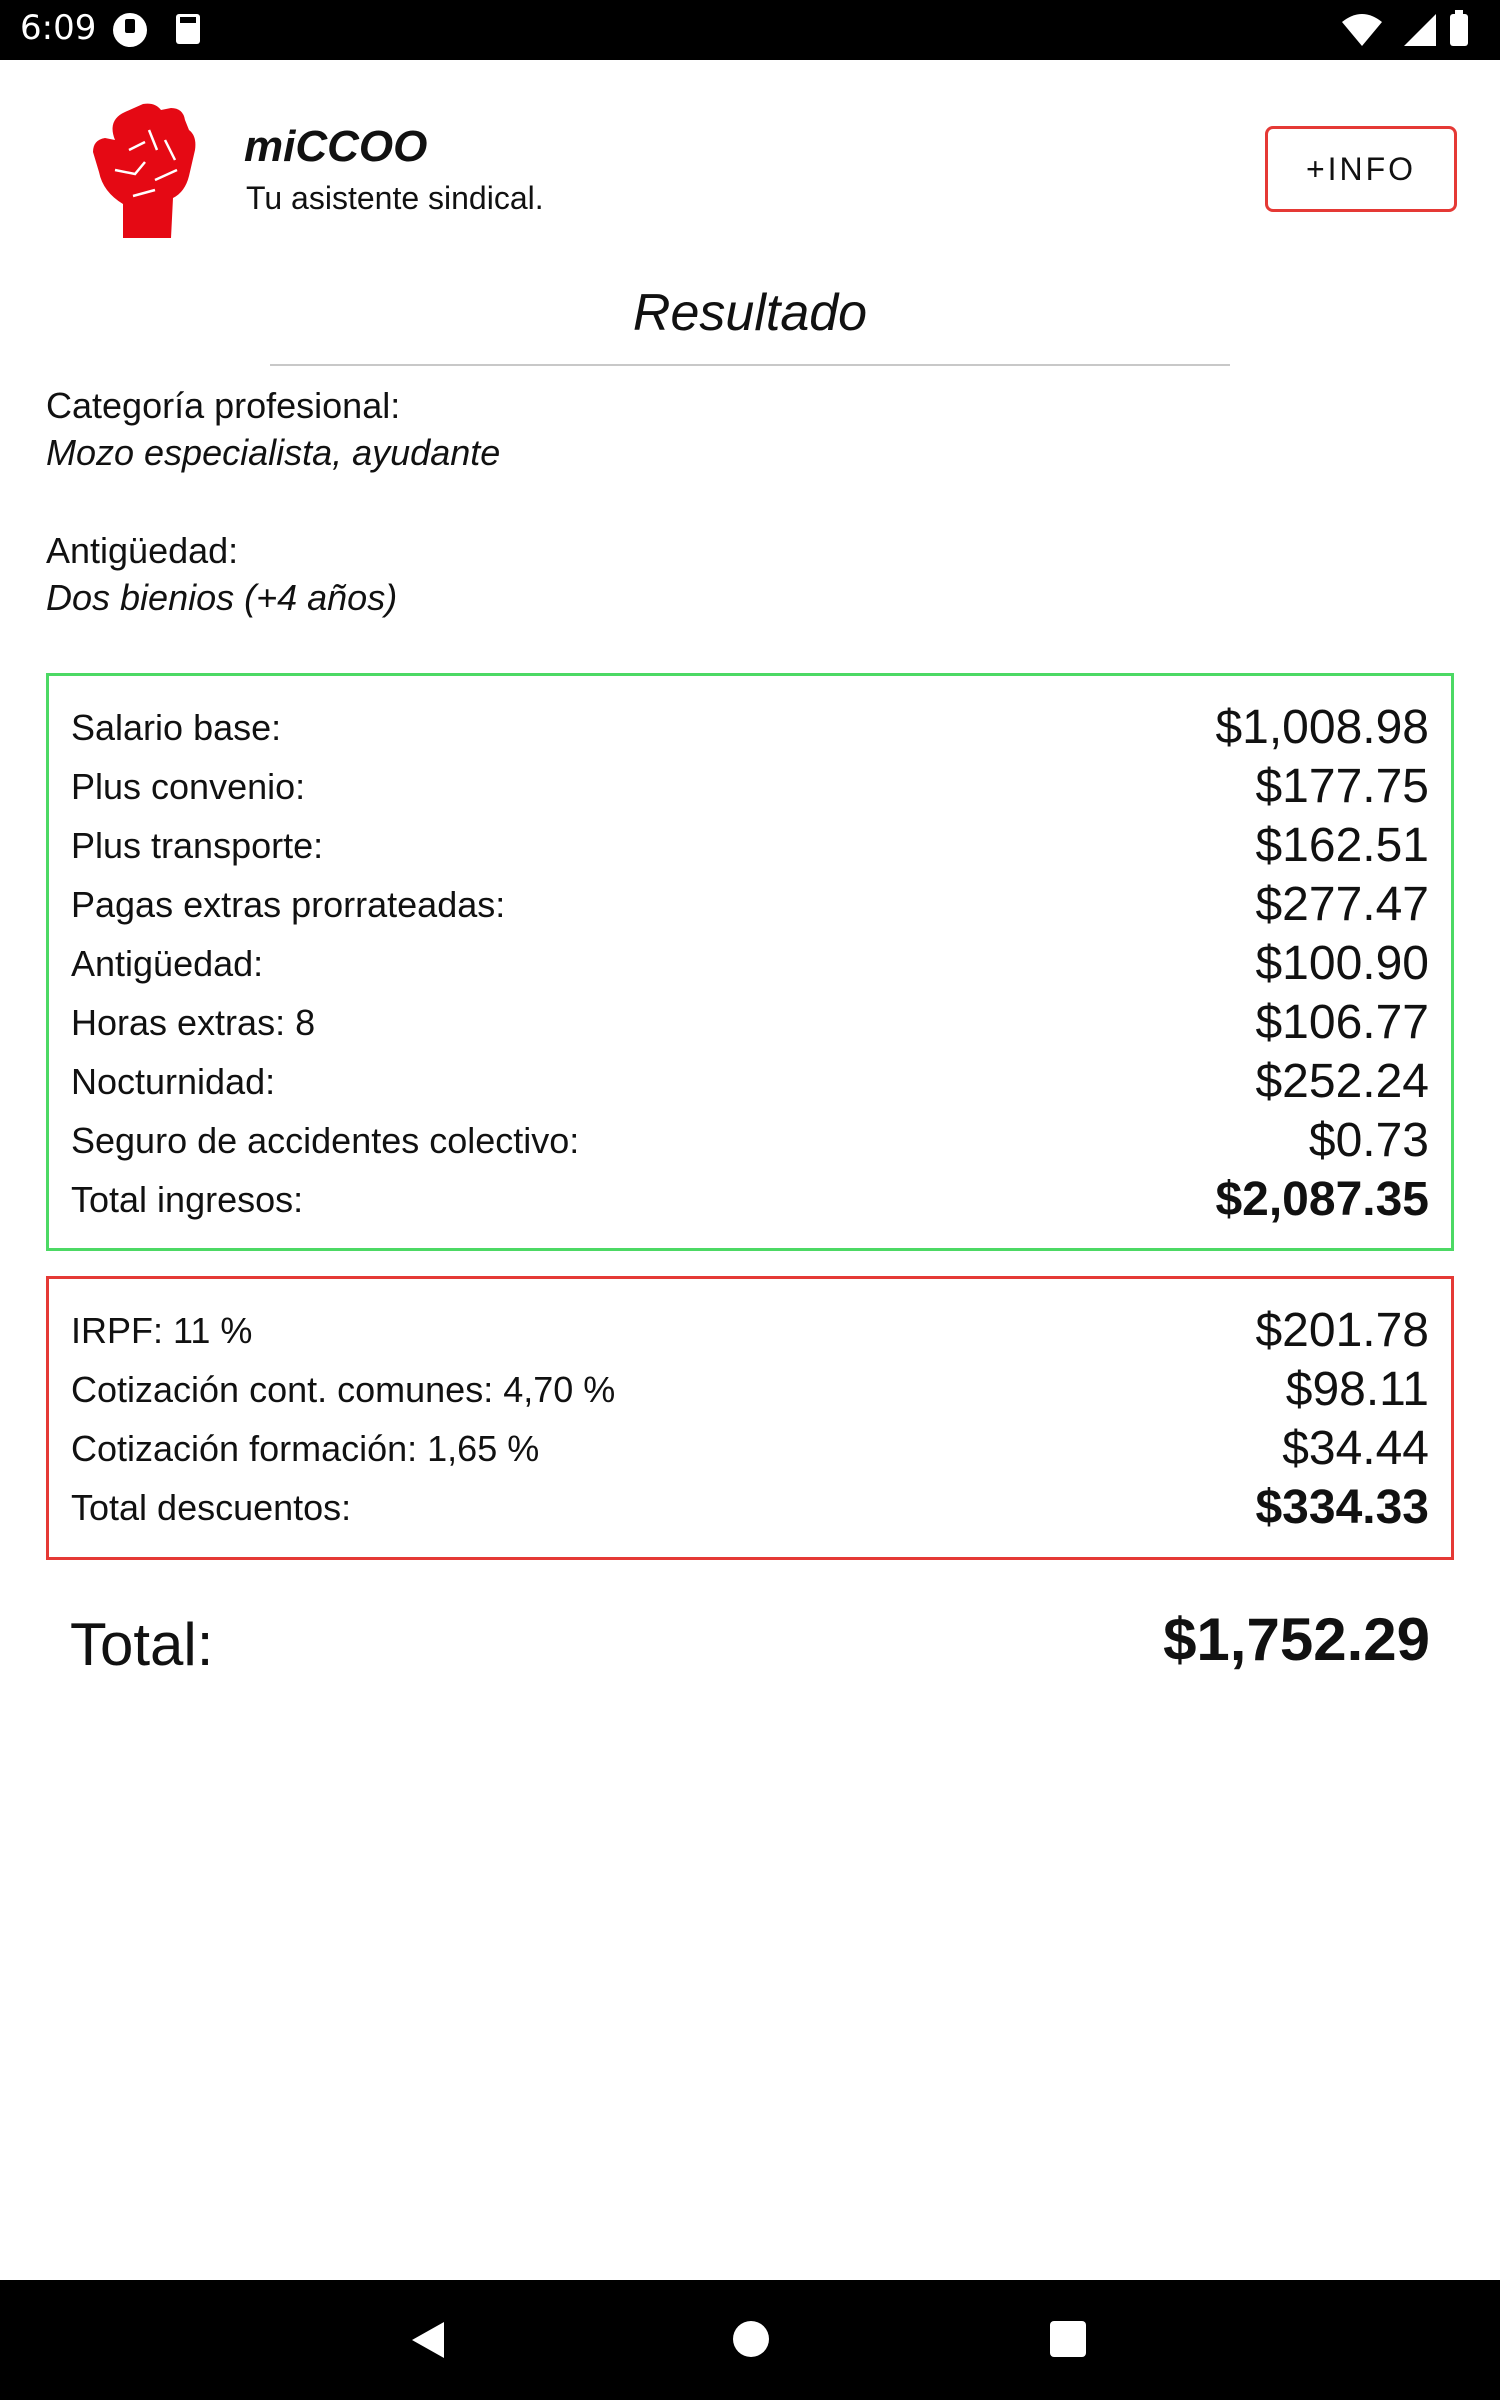  I want to click on income-label: Plus convenio:, so click(188, 786).